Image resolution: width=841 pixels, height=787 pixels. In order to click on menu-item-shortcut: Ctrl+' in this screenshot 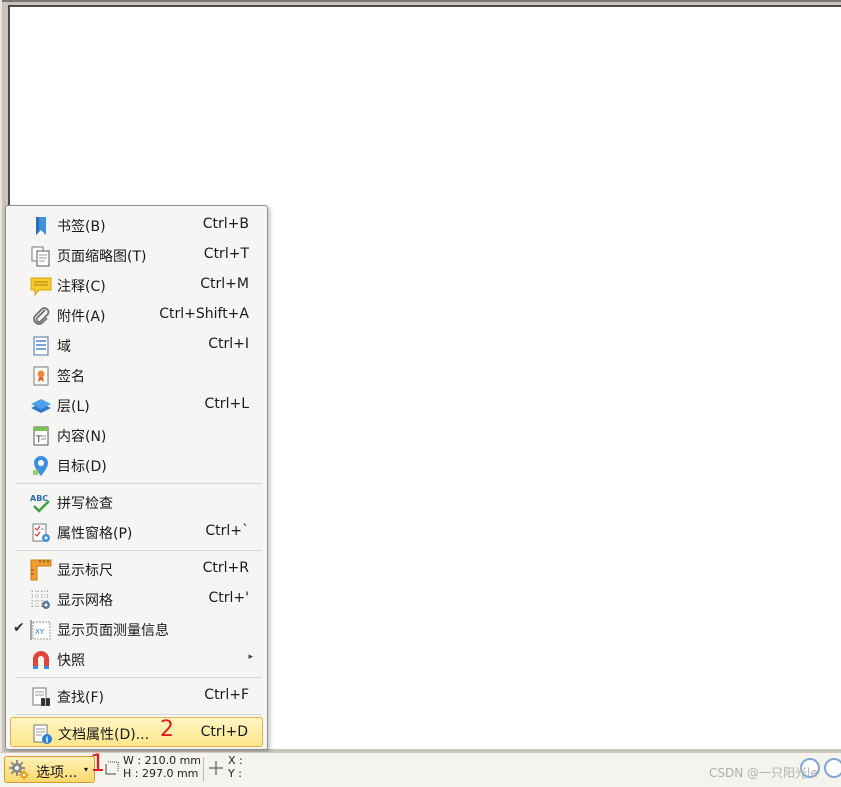, I will do `click(229, 598)`.